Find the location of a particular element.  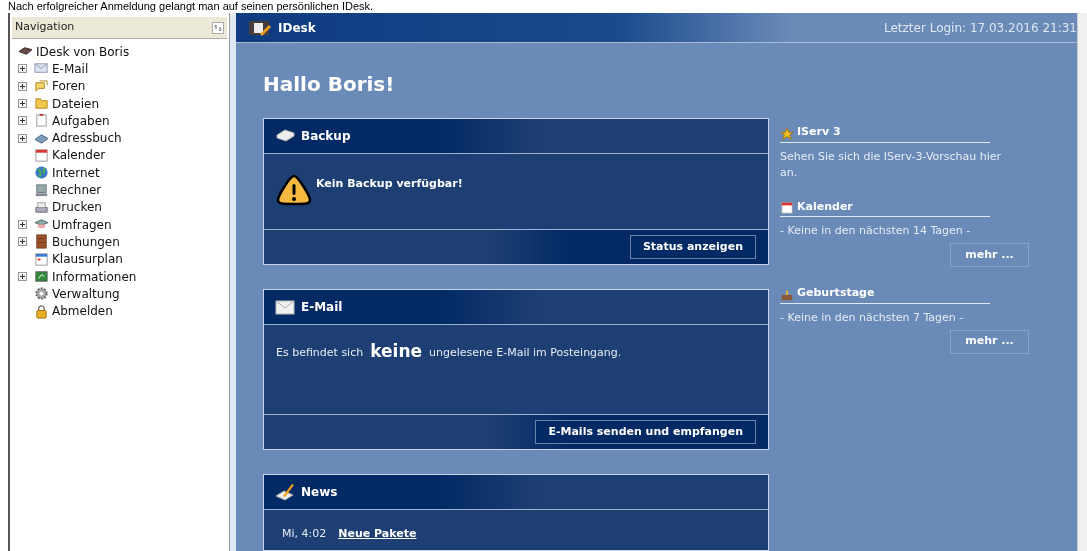

printer-icon is located at coordinates (41, 207).